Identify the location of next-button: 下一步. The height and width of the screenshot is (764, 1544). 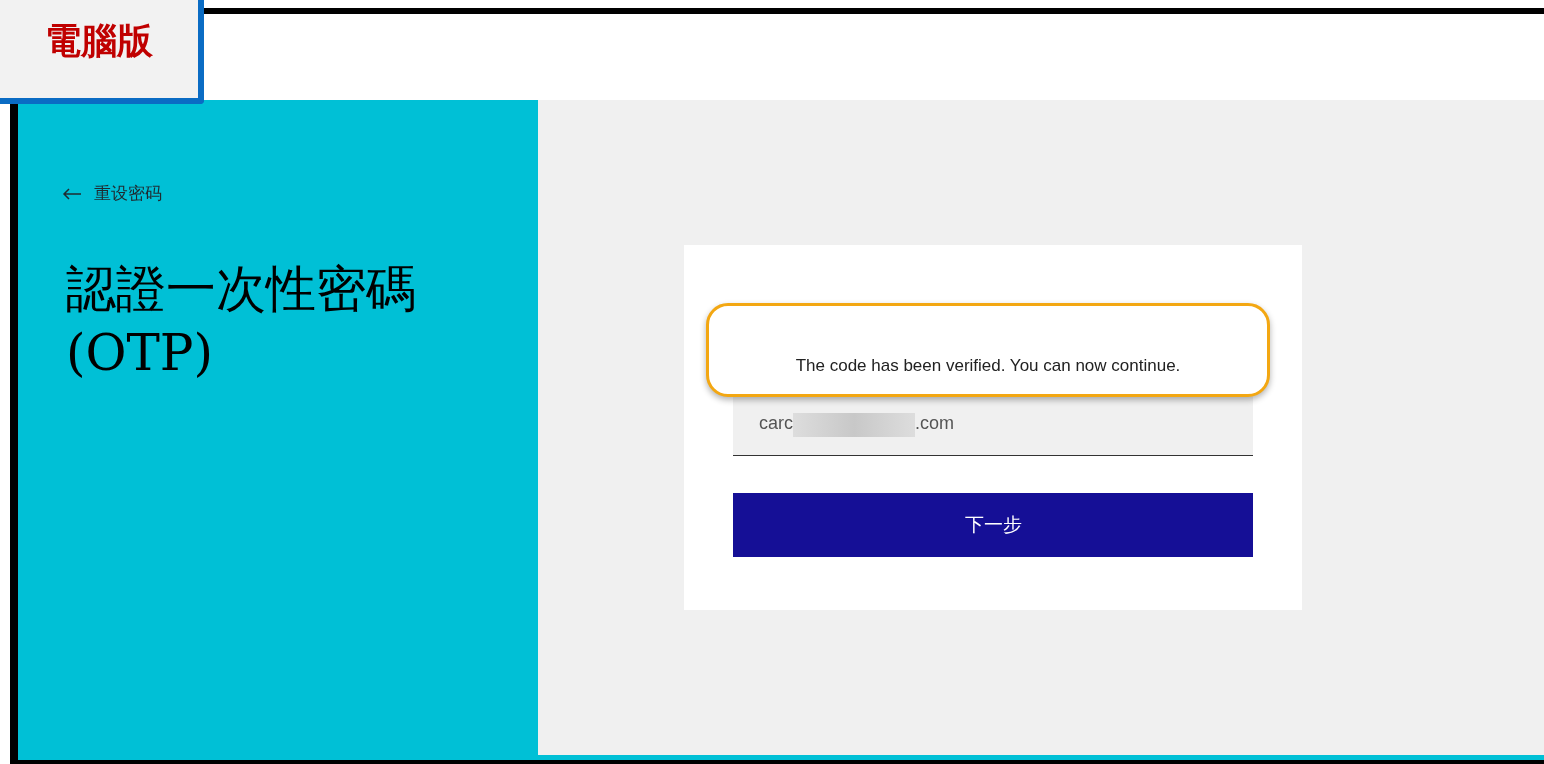
(993, 525).